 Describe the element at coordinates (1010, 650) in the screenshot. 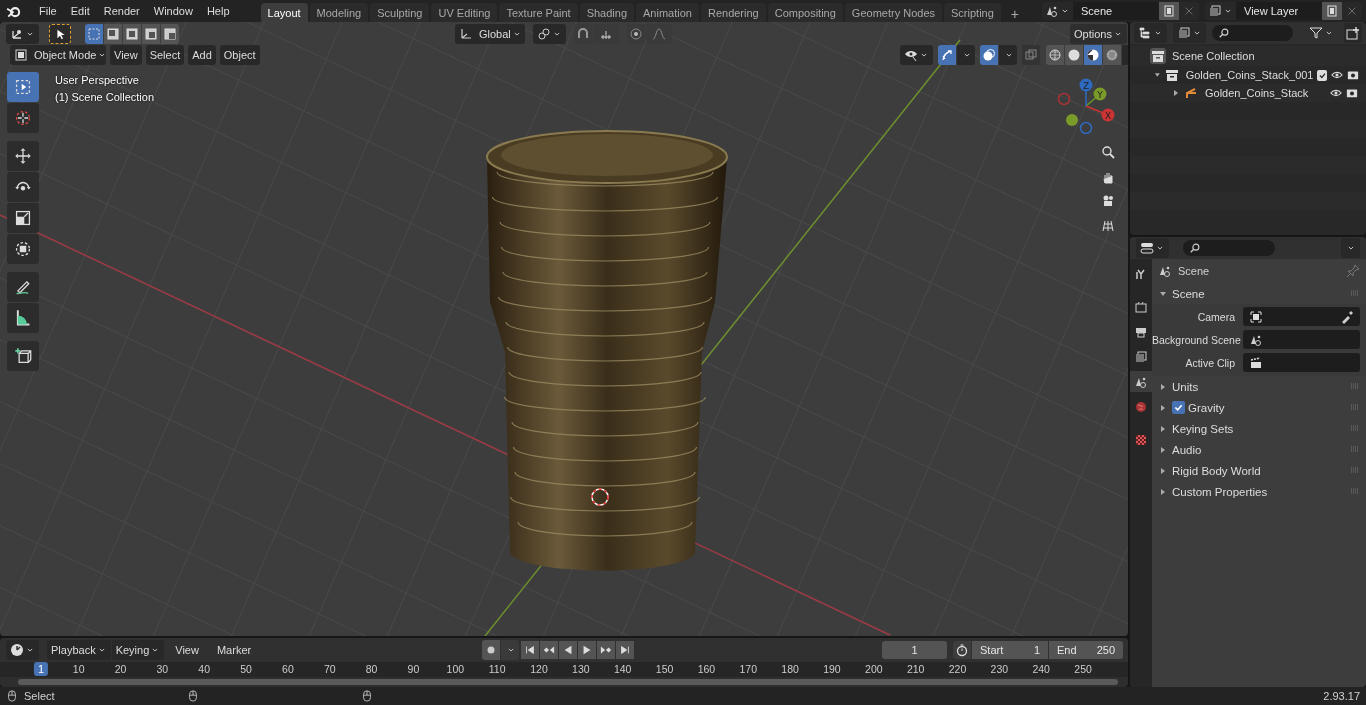

I see `start-frame-field: Start 1` at that location.